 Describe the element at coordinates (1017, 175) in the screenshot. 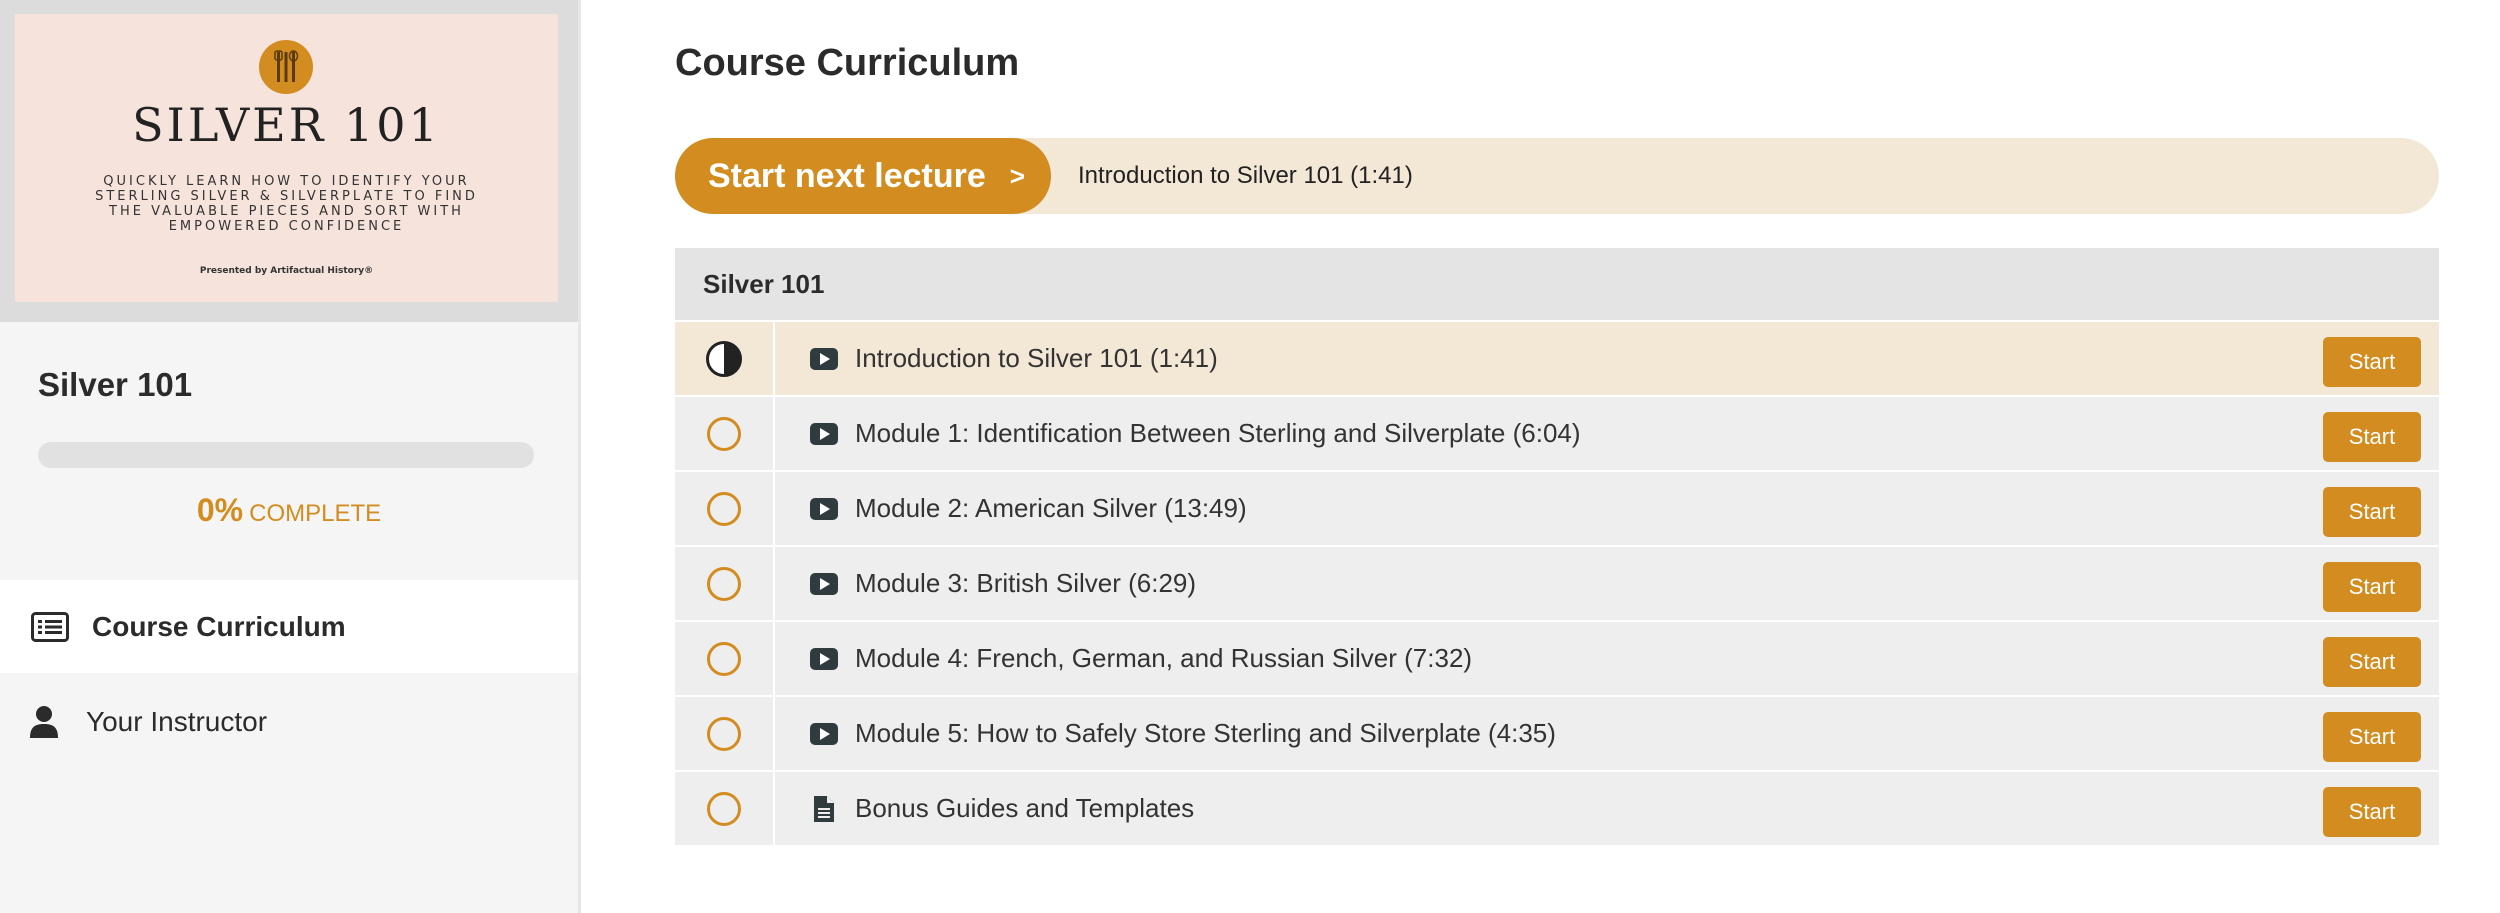

I see `chevron-right-icon: >` at that location.